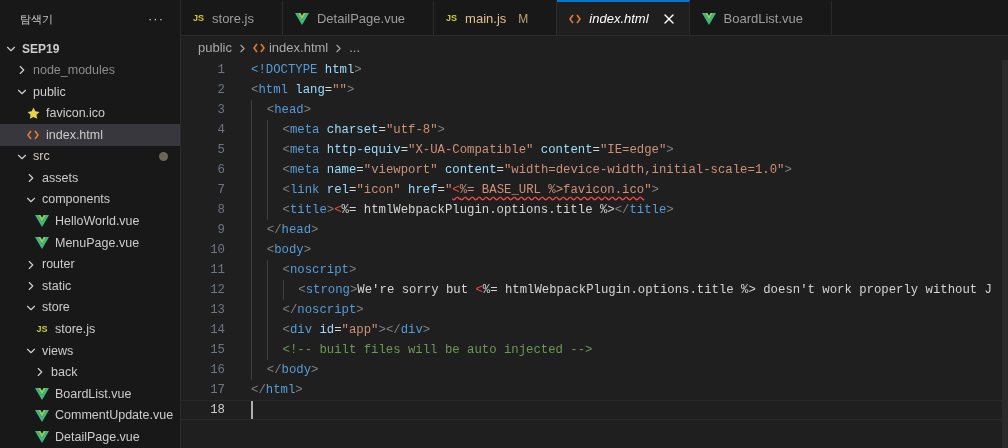 The image size is (1008, 448). Describe the element at coordinates (90, 92) in the screenshot. I see `folder-item: public` at that location.